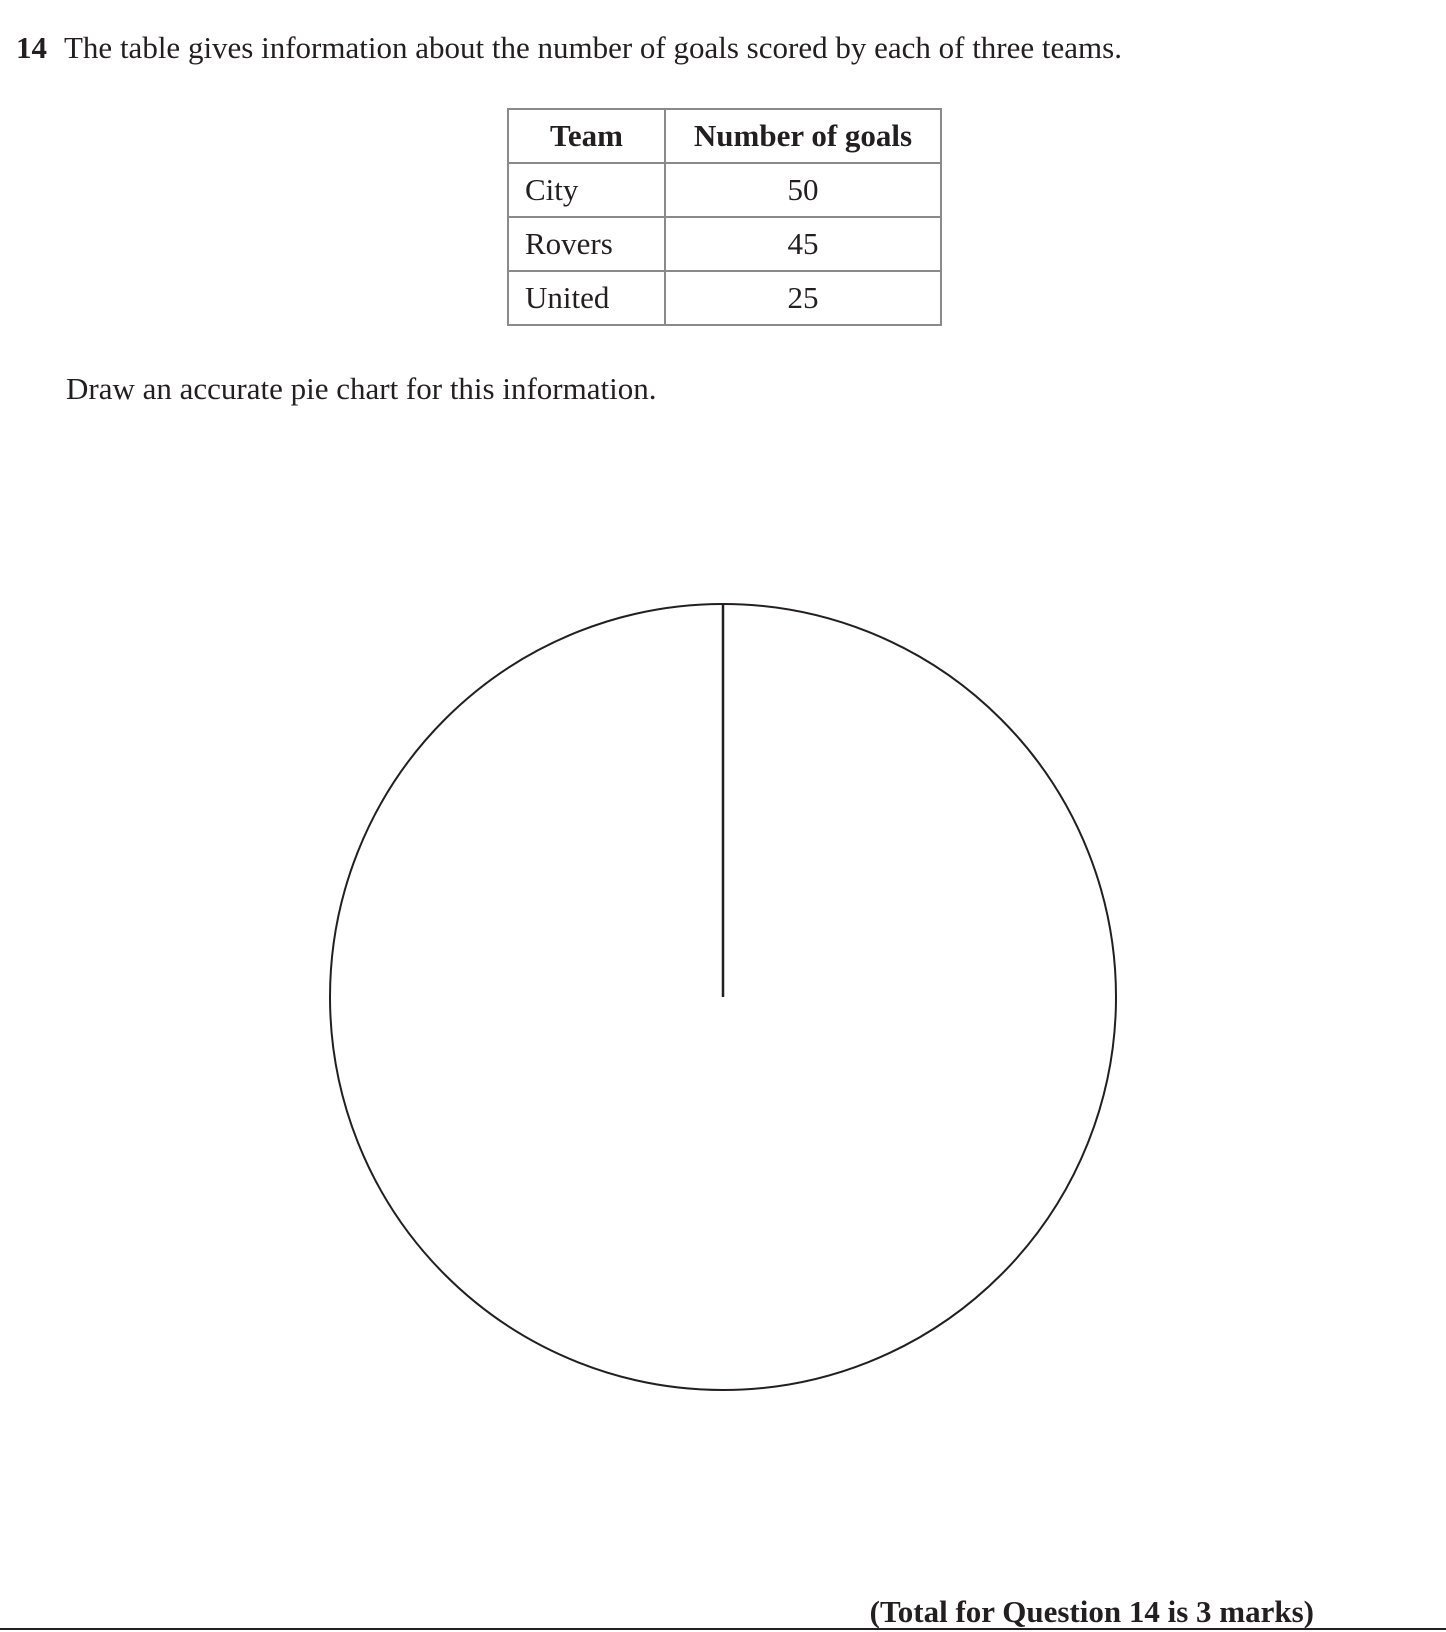 The height and width of the screenshot is (1632, 1446). What do you see at coordinates (586, 136) in the screenshot?
I see `header-team: Team` at bounding box center [586, 136].